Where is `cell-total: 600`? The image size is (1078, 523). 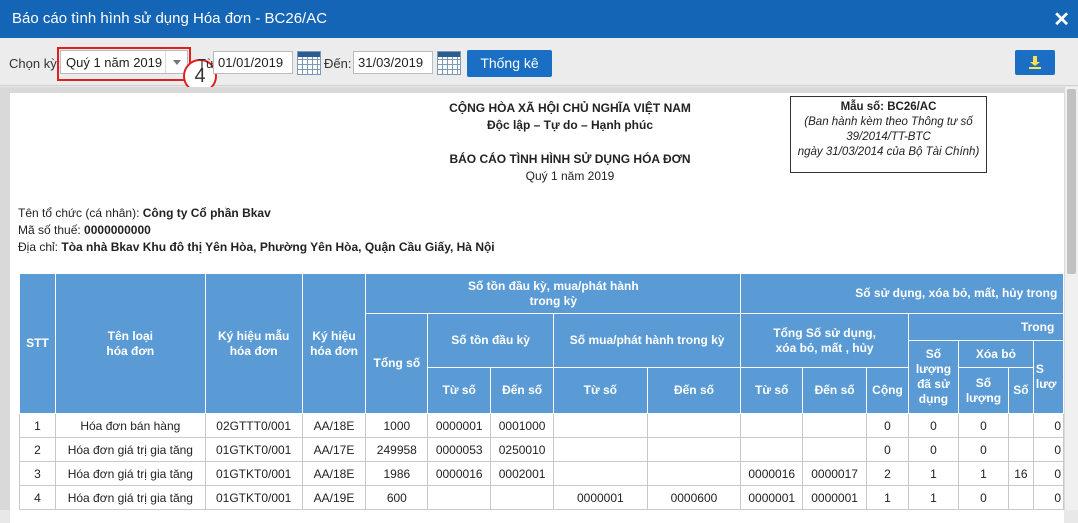
cell-total: 600 is located at coordinates (397, 497).